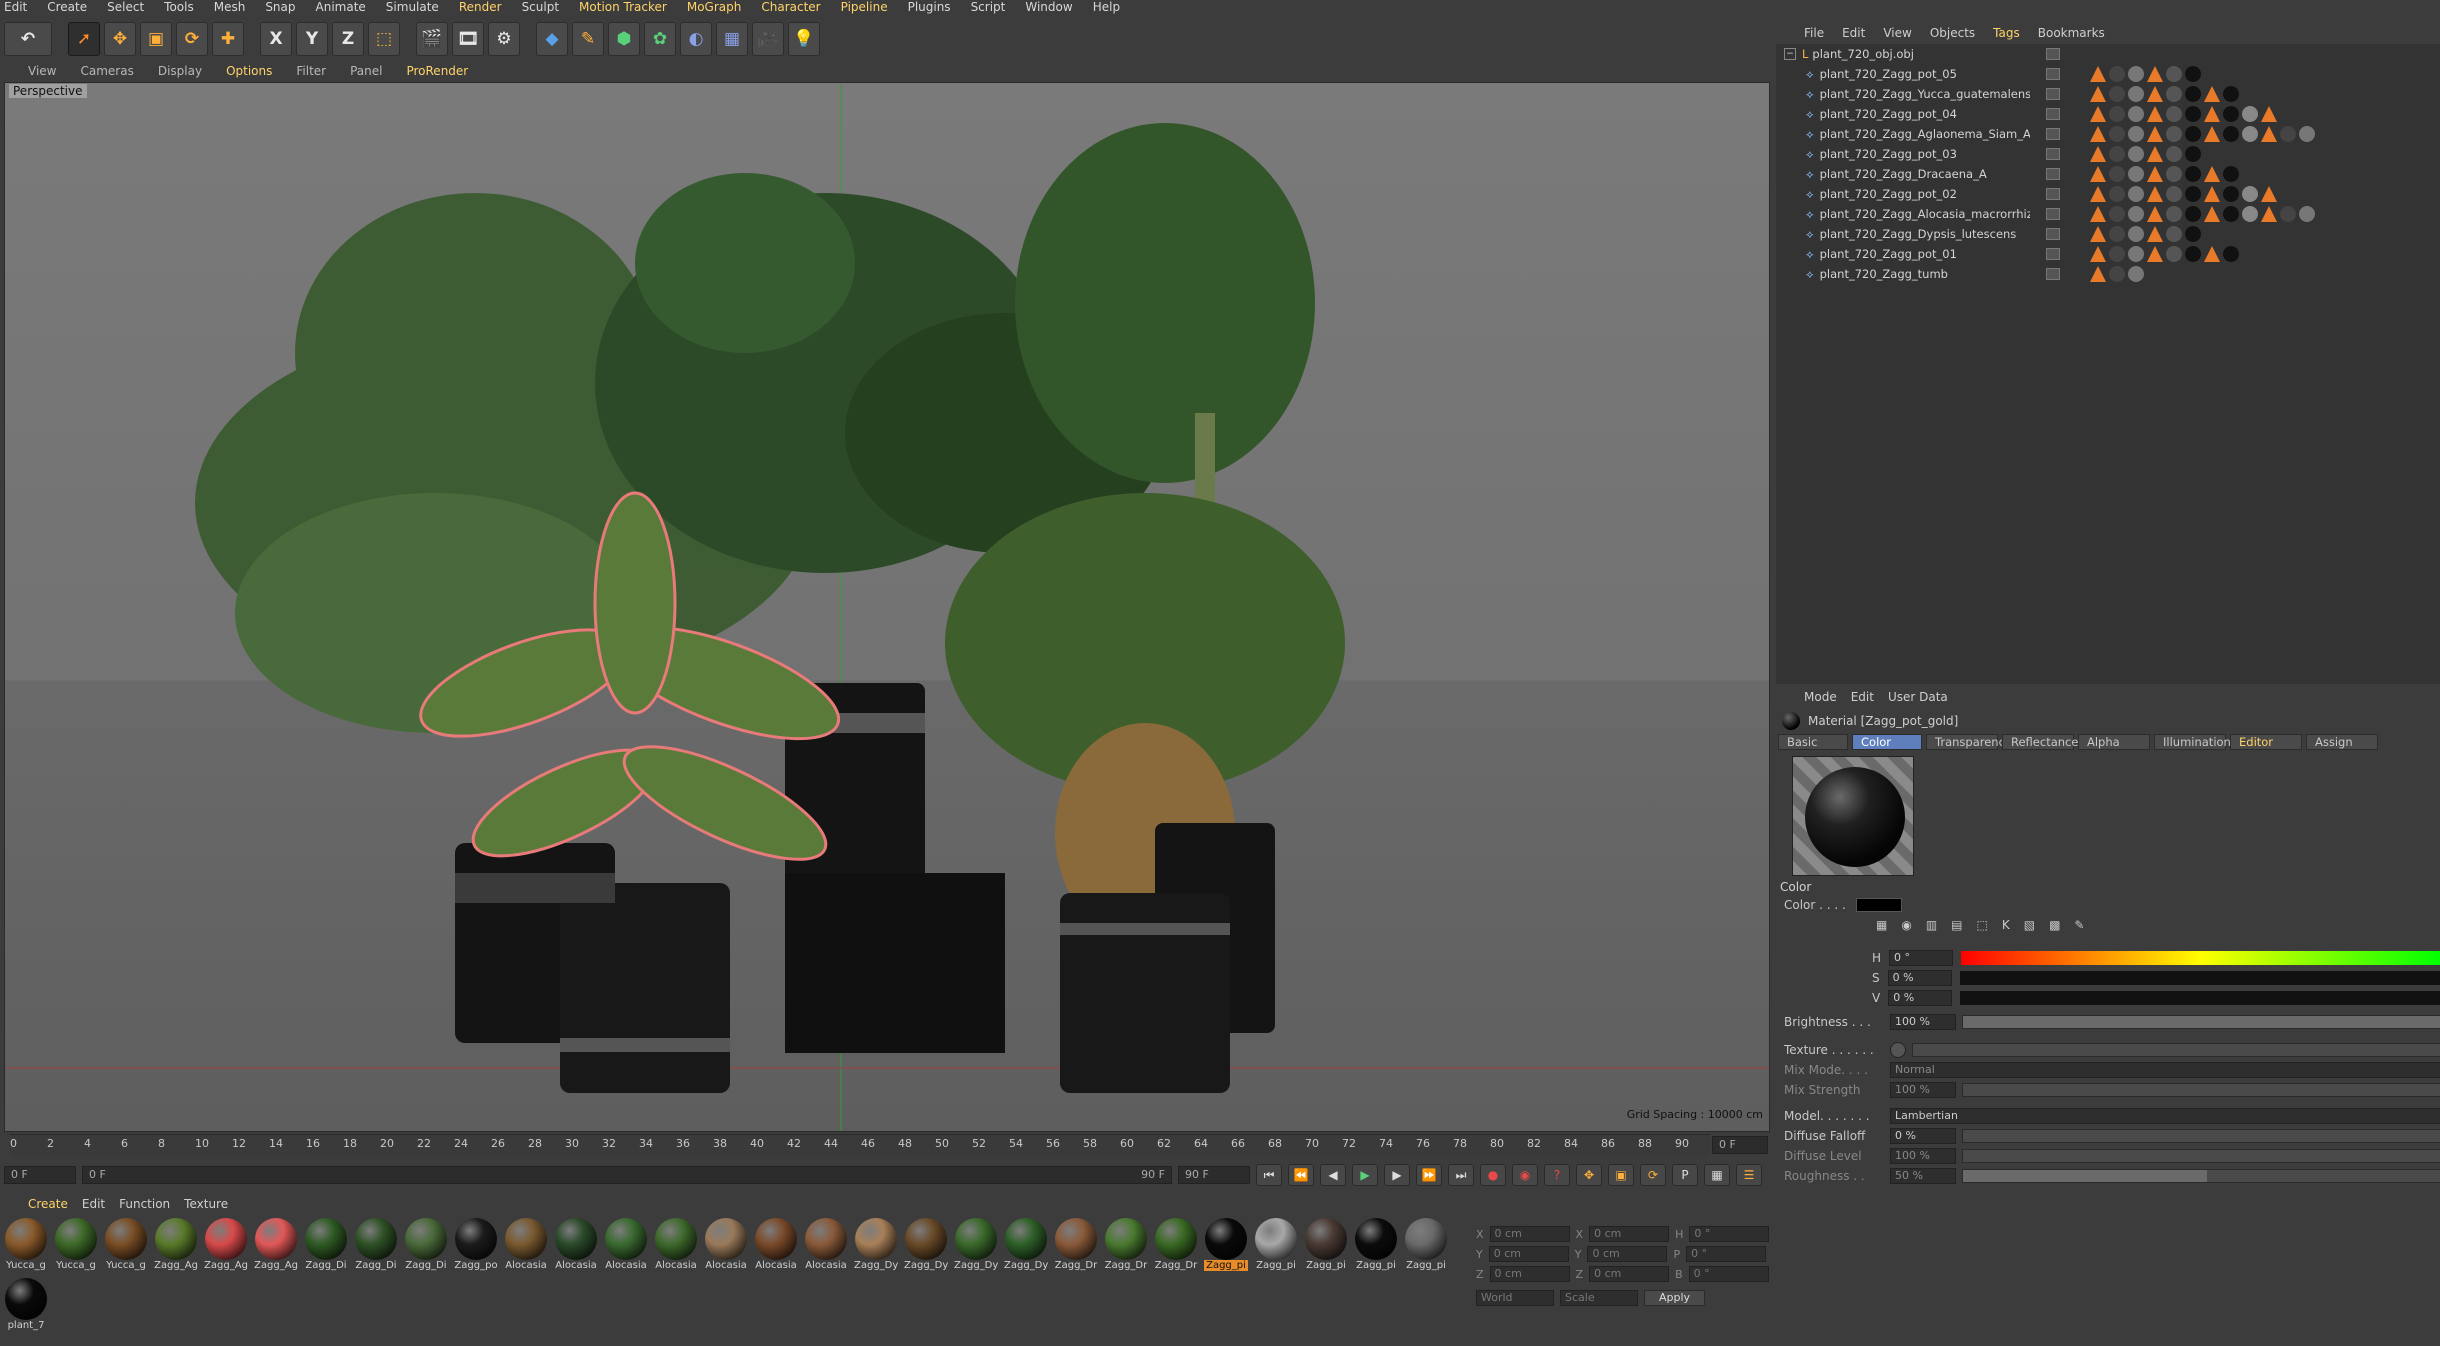 Image resolution: width=2440 pixels, height=1346 pixels. Describe the element at coordinates (988, 7) in the screenshot. I see `menu-script: Script` at that location.